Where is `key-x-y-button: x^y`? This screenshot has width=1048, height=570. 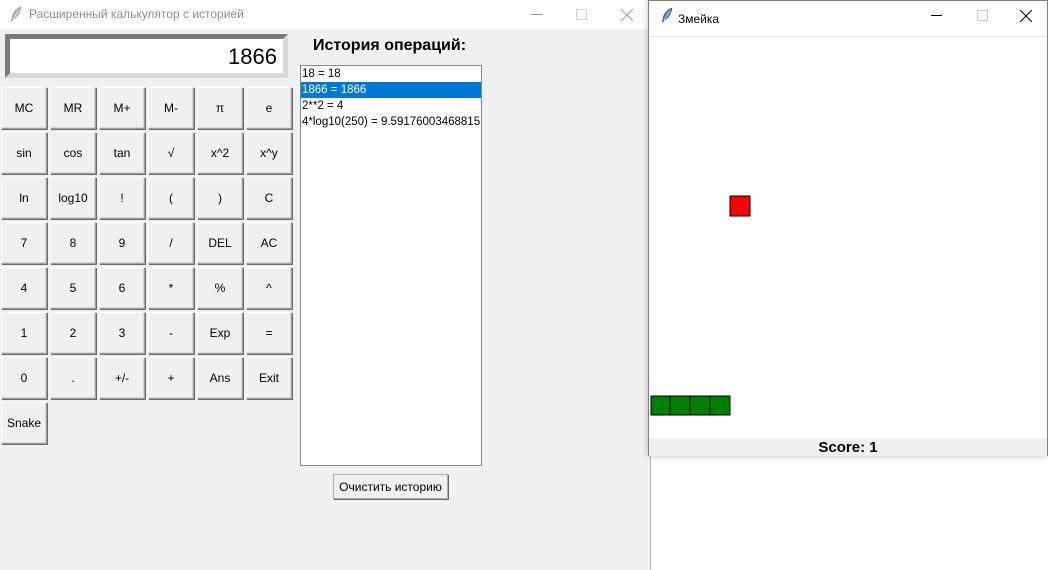 key-x-y-button: x^y is located at coordinates (269, 153).